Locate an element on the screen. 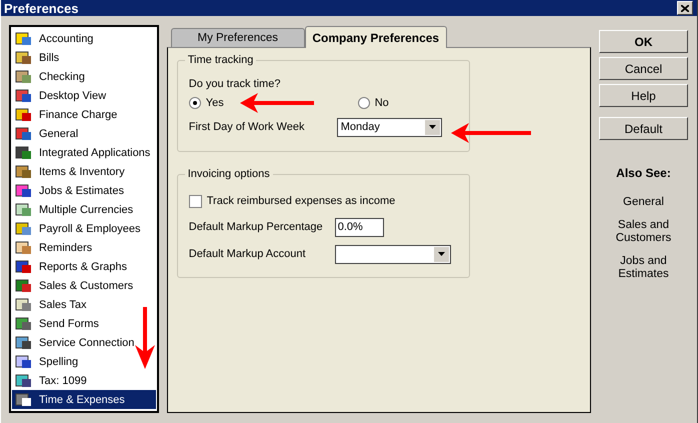 This screenshot has height=423, width=698. category-item: Time & Expenses is located at coordinates (84, 399).